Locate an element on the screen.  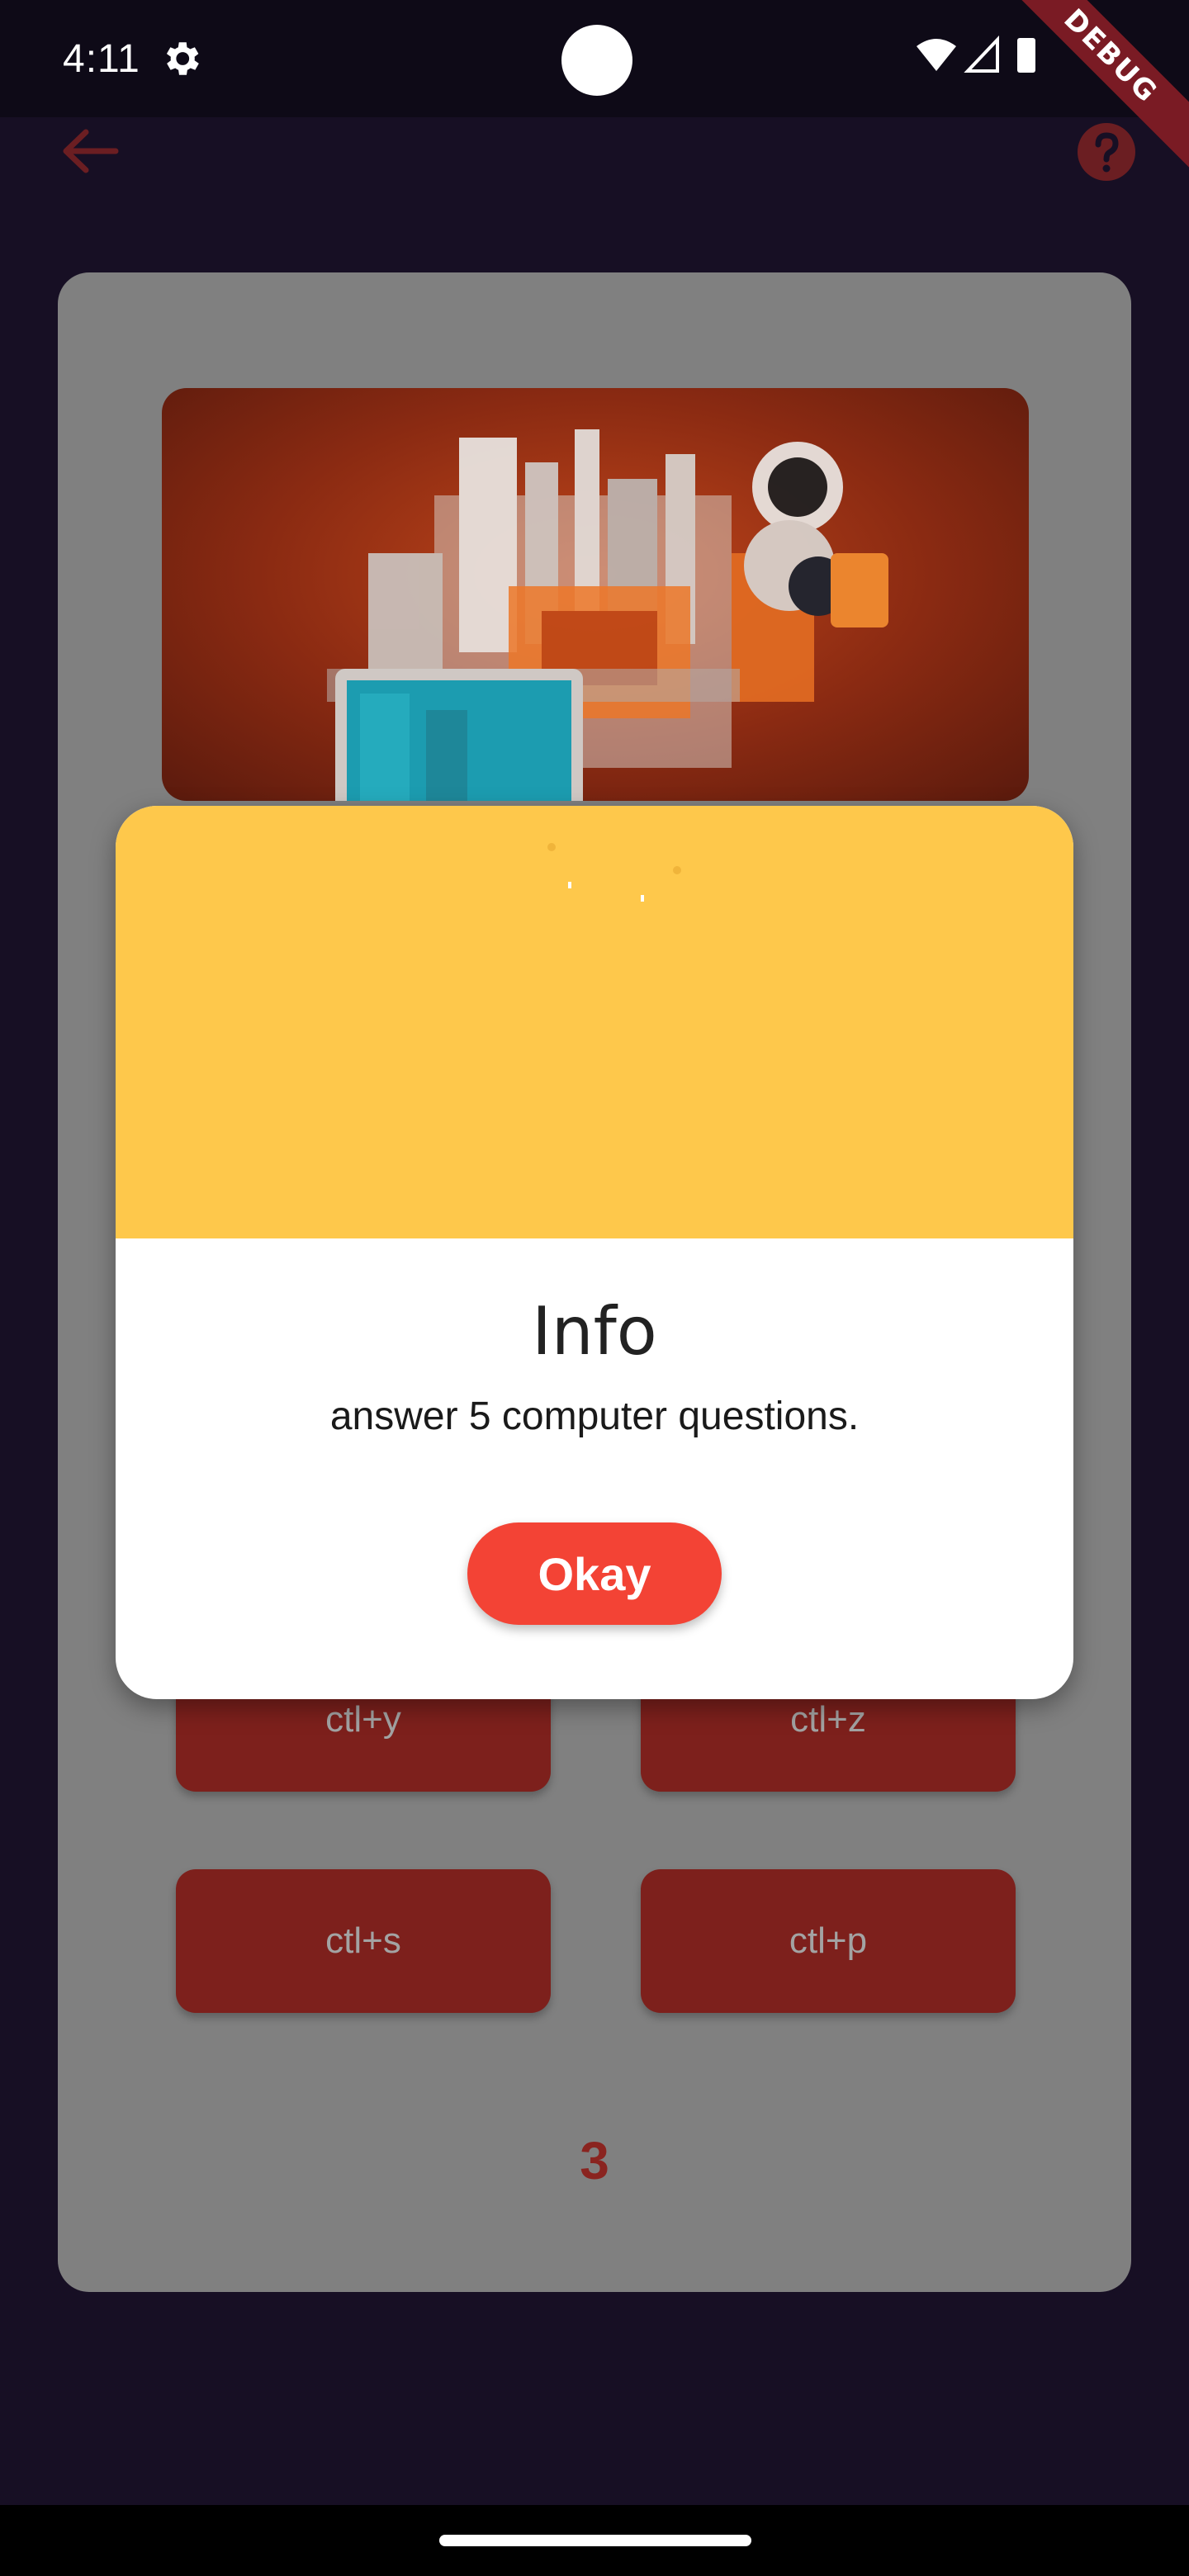
okay-button: Okay is located at coordinates (594, 1573).